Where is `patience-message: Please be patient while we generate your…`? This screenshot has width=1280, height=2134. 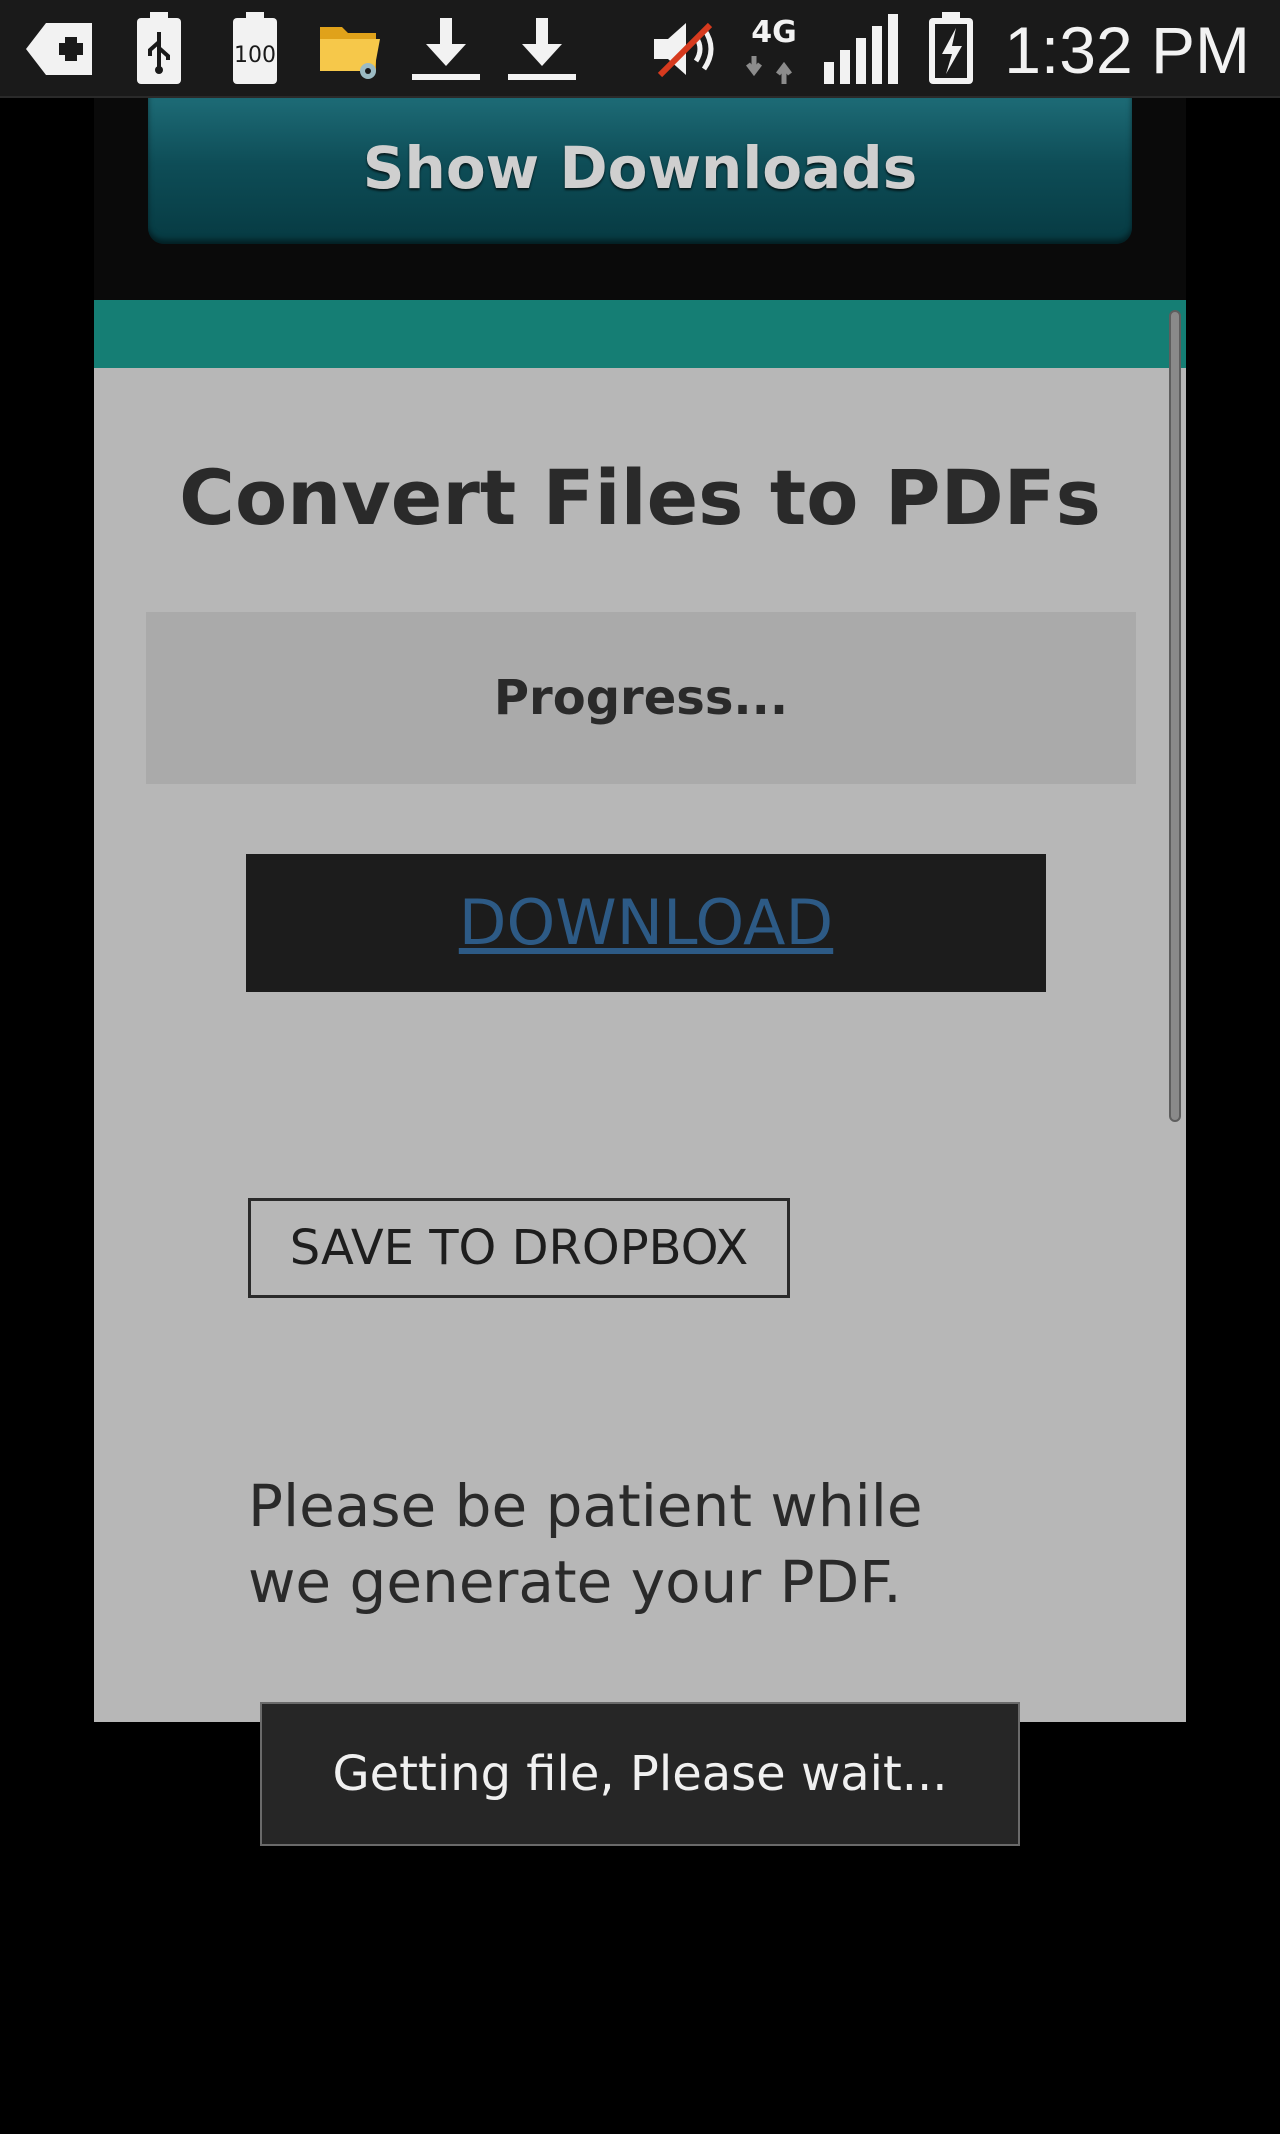
patience-message: Please be patient while we generate your… is located at coordinates (648, 1544).